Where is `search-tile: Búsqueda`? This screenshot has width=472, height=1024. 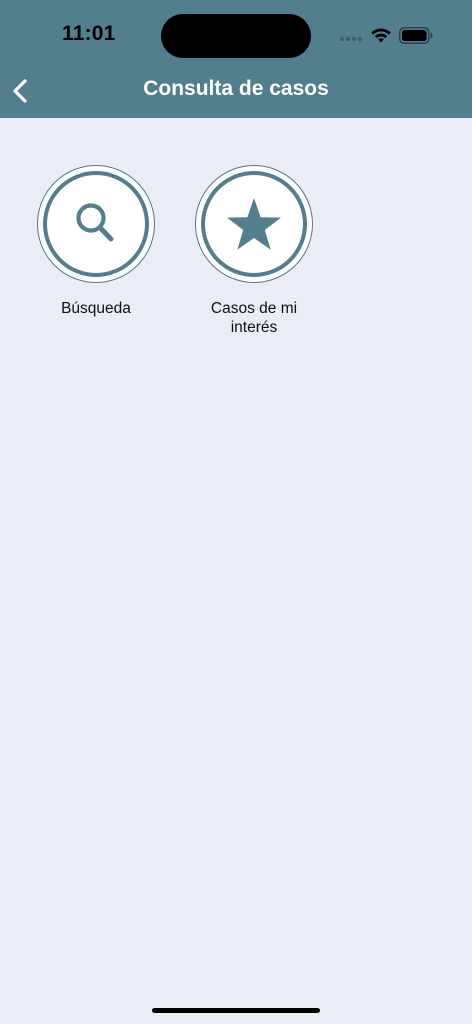
search-tile: Búsqueda is located at coordinates (96, 241).